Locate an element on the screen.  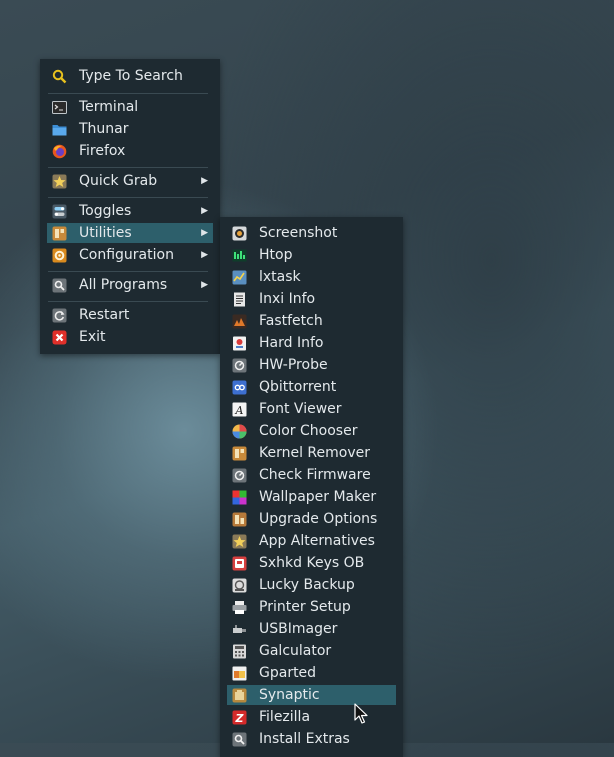
restart-item: Restart is located at coordinates (130, 315).